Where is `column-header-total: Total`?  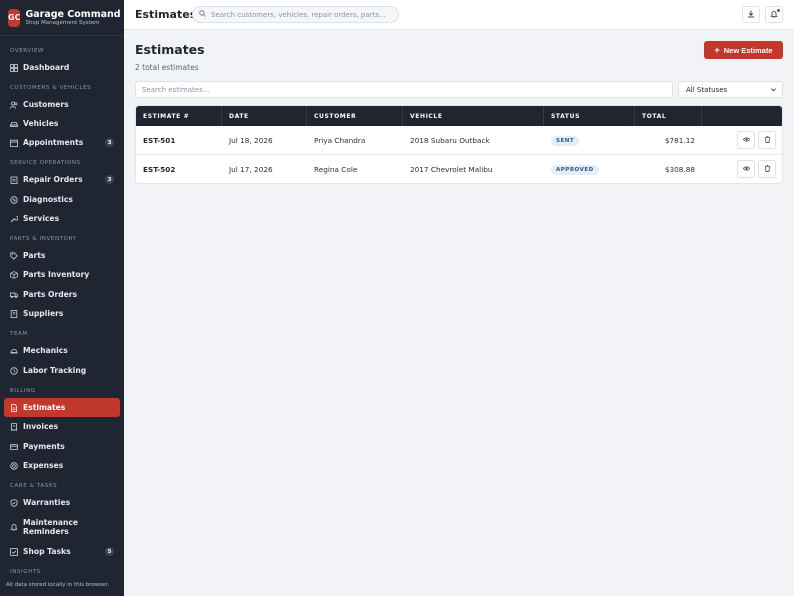
column-header-total: Total is located at coordinates (668, 116).